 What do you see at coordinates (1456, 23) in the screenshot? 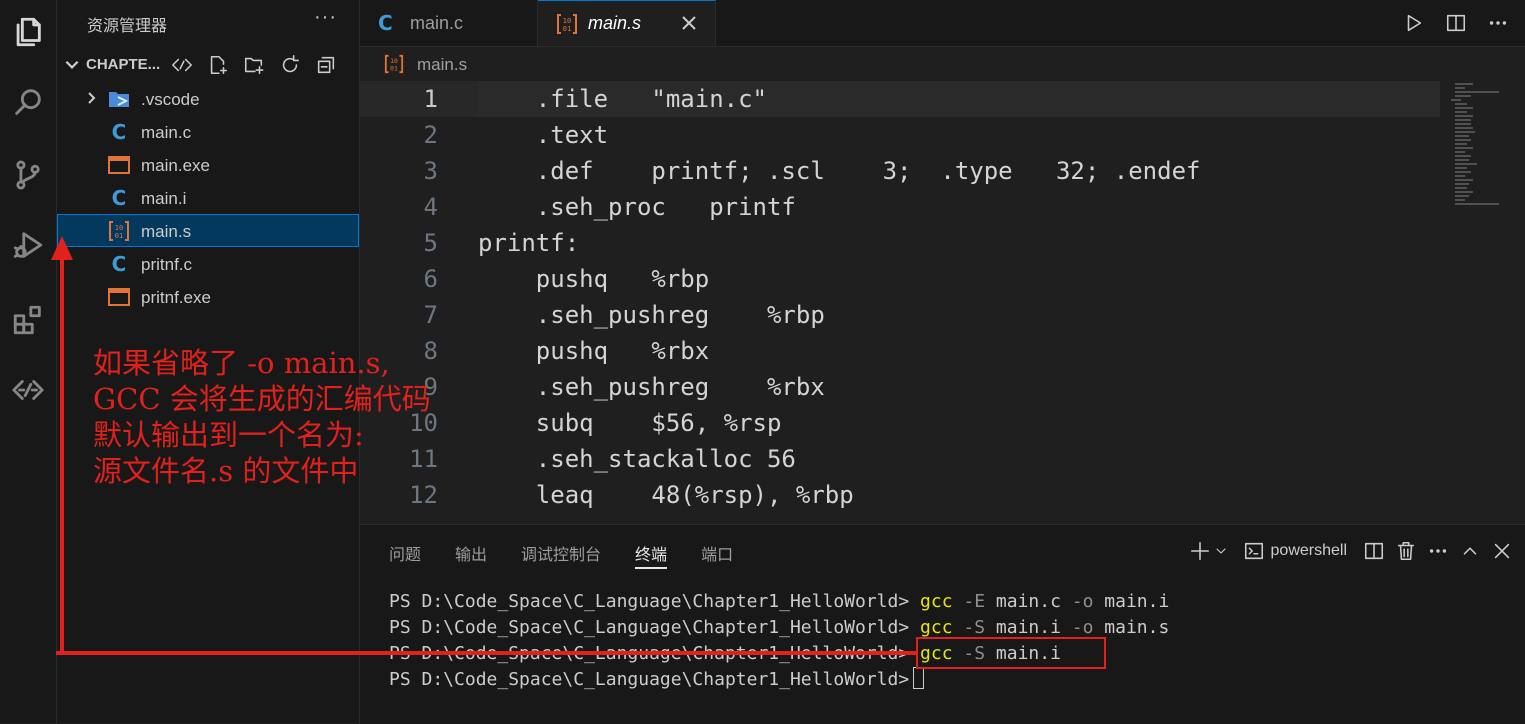
I see `split-editor-icon` at bounding box center [1456, 23].